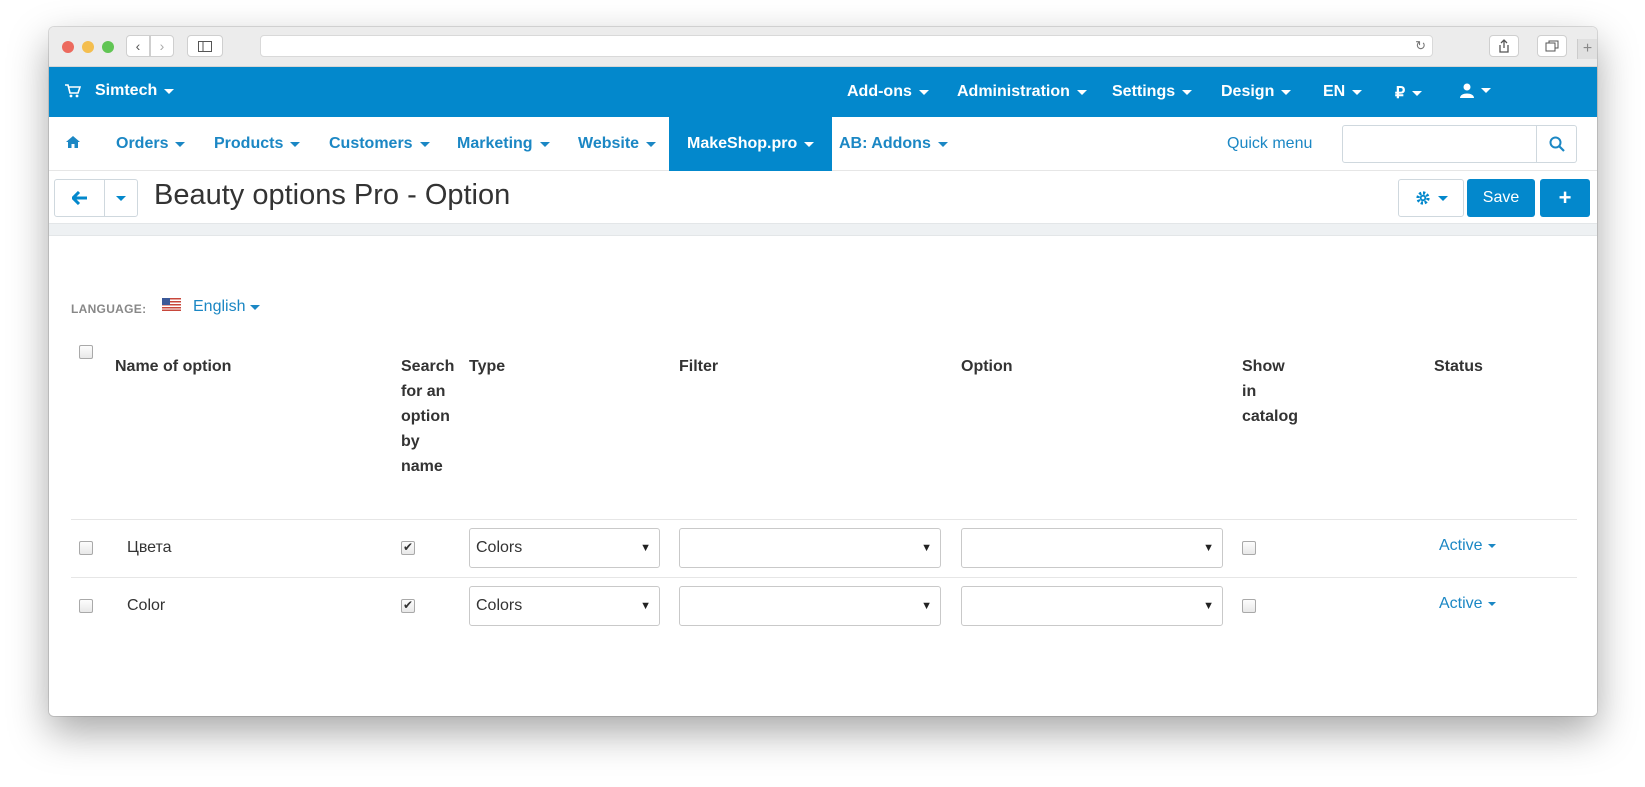 Image resolution: width=1645 pixels, height=787 pixels. What do you see at coordinates (1587, 49) in the screenshot?
I see `new-tab-button: +` at bounding box center [1587, 49].